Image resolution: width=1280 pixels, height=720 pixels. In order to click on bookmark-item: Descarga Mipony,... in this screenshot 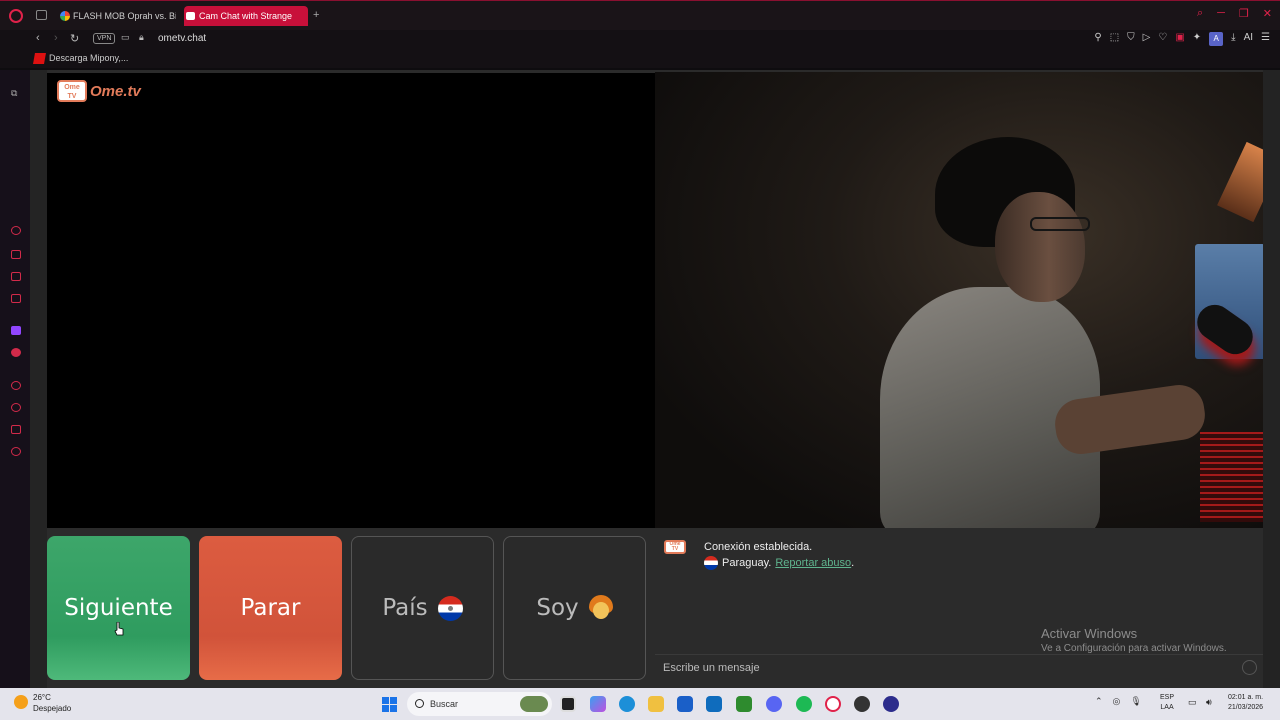, I will do `click(81, 58)`.